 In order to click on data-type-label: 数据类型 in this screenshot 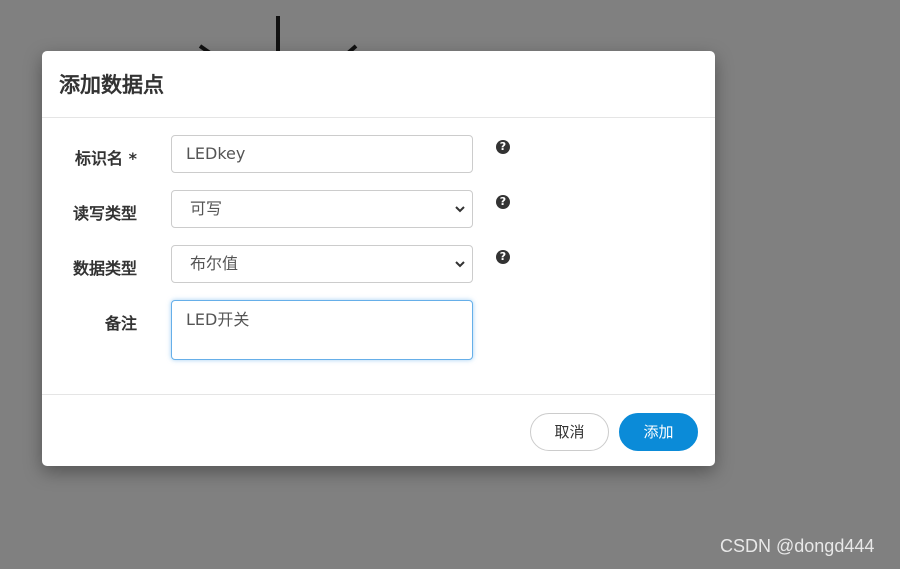, I will do `click(104, 268)`.